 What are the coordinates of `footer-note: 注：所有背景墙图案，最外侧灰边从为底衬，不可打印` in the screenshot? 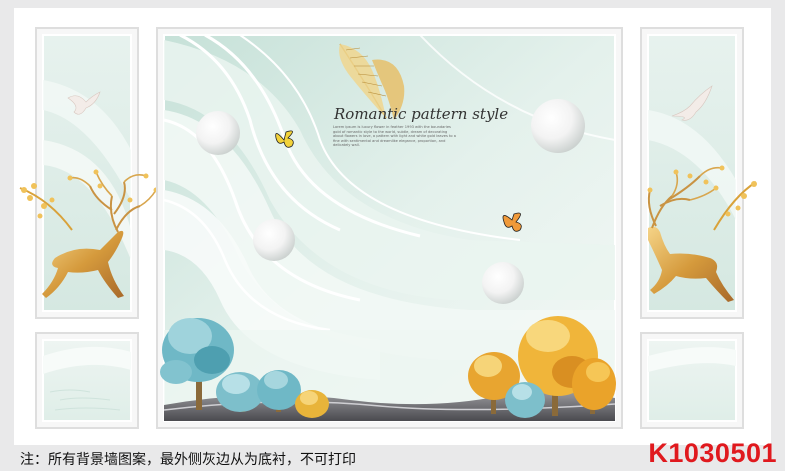 It's located at (188, 460).